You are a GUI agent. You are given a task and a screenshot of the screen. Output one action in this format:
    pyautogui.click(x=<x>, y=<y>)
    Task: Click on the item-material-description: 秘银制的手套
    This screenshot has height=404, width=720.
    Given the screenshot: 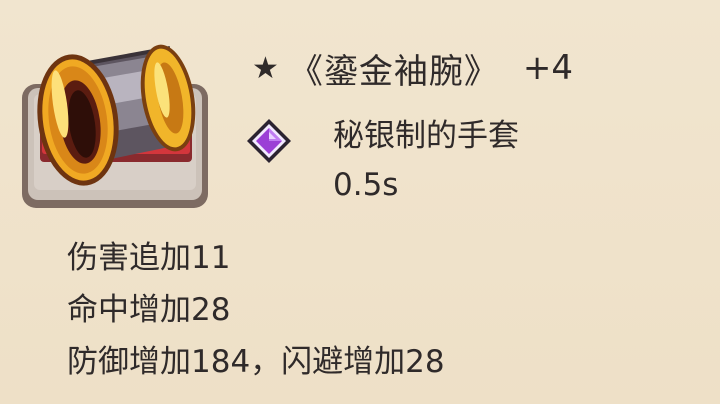 What is the action you would take?
    pyautogui.click(x=426, y=136)
    